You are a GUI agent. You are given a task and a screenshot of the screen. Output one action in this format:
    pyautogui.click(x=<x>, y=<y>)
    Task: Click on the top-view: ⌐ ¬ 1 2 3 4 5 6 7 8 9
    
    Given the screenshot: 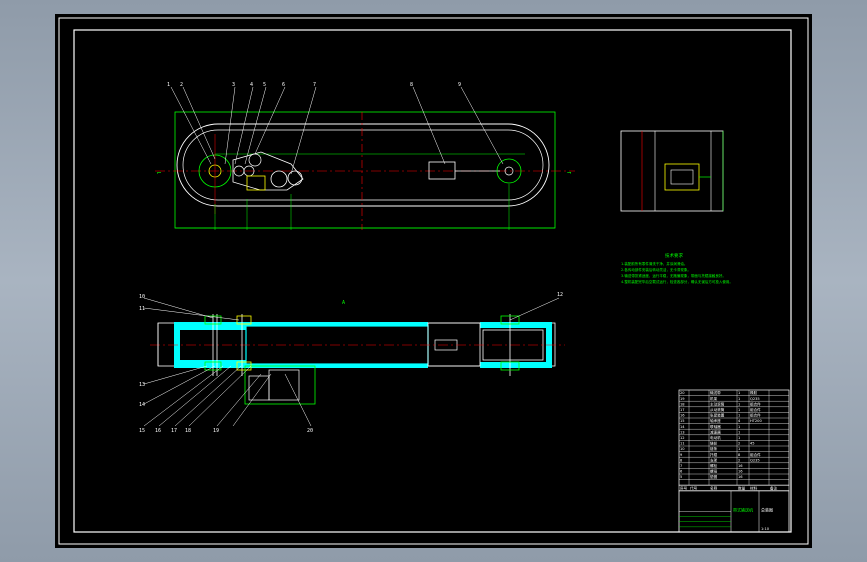 What is the action you would take?
    pyautogui.click(x=365, y=156)
    